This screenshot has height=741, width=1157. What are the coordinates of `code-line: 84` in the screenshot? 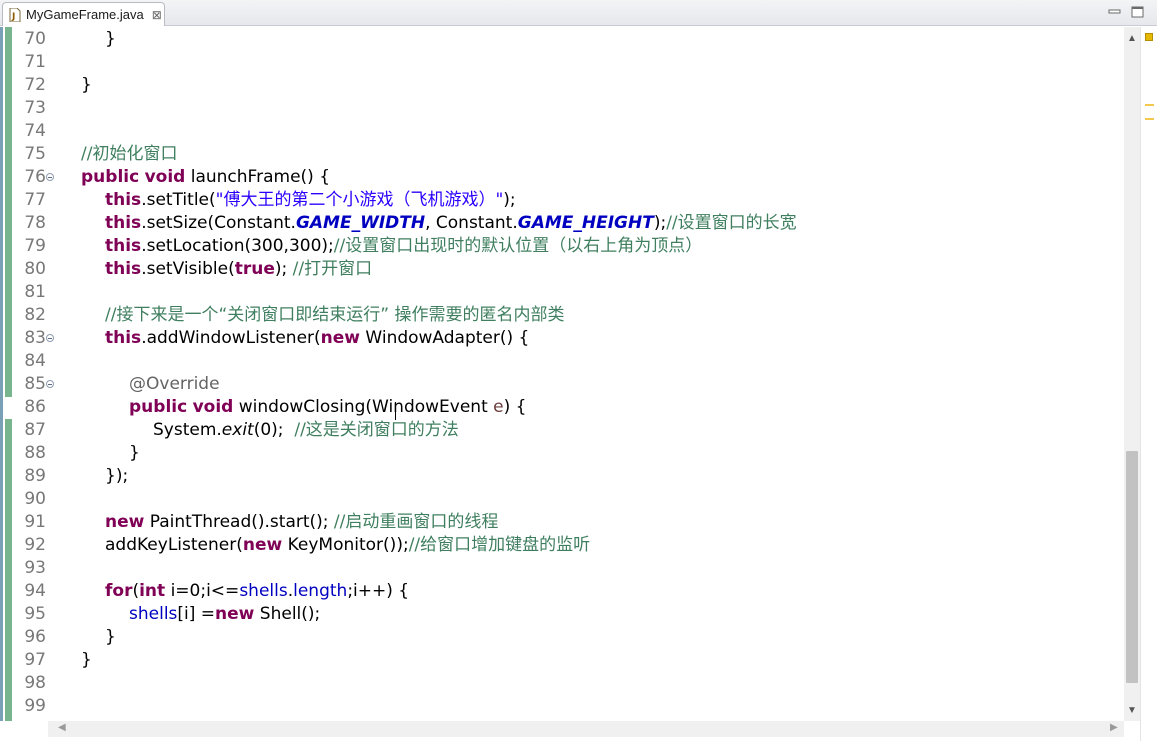 It's located at (560, 361).